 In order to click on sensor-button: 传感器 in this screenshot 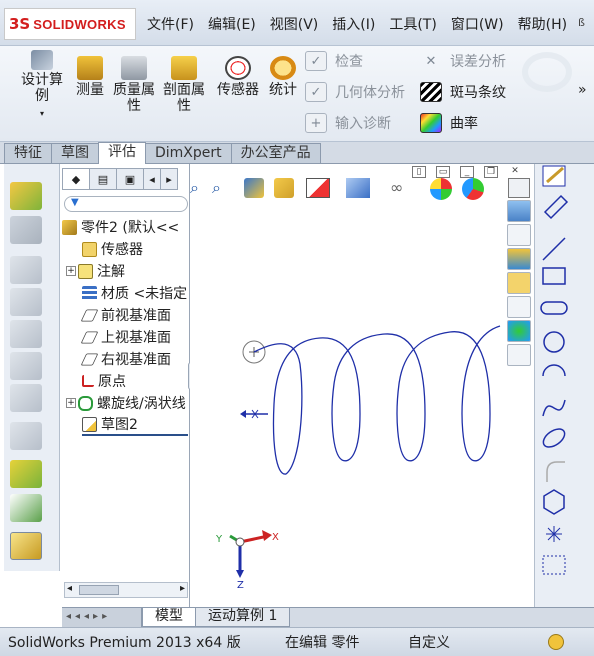, I will do `click(238, 77)`.